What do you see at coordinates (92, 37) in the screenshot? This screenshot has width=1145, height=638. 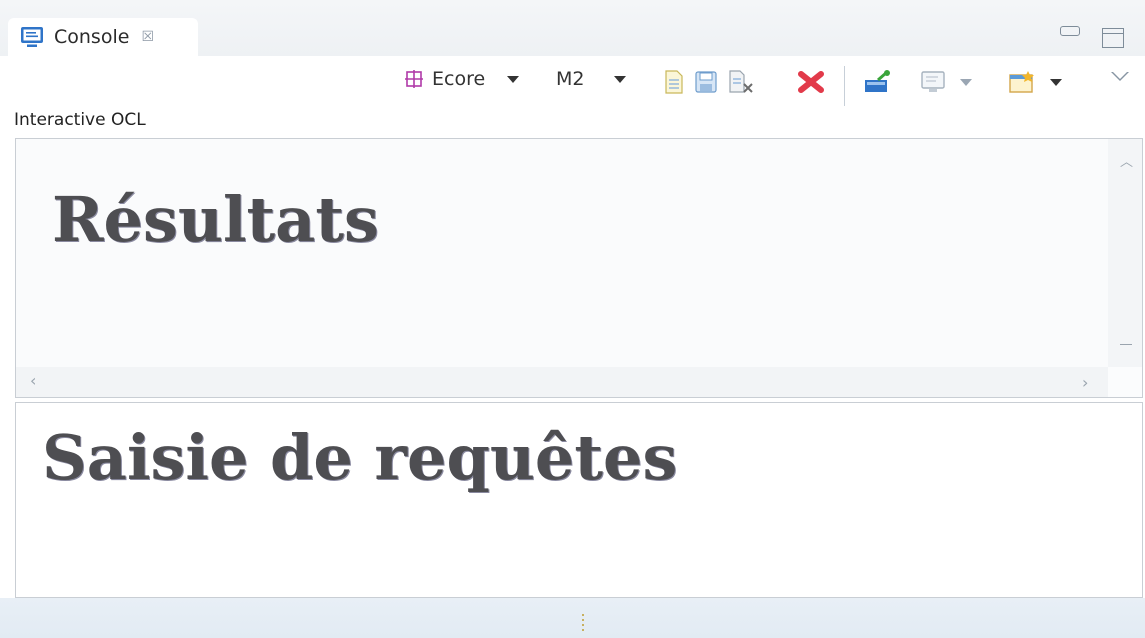 I see `tab-label: Console` at bounding box center [92, 37].